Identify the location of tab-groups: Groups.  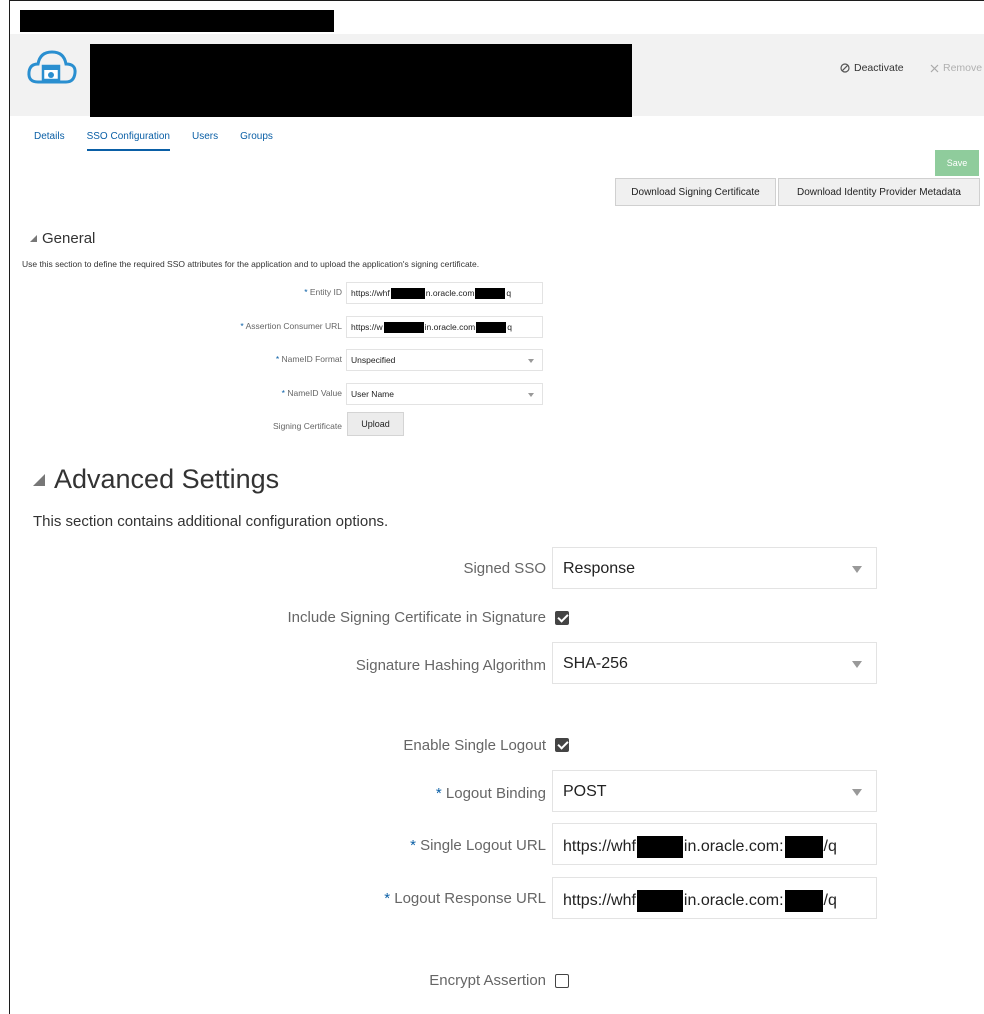
(256, 141).